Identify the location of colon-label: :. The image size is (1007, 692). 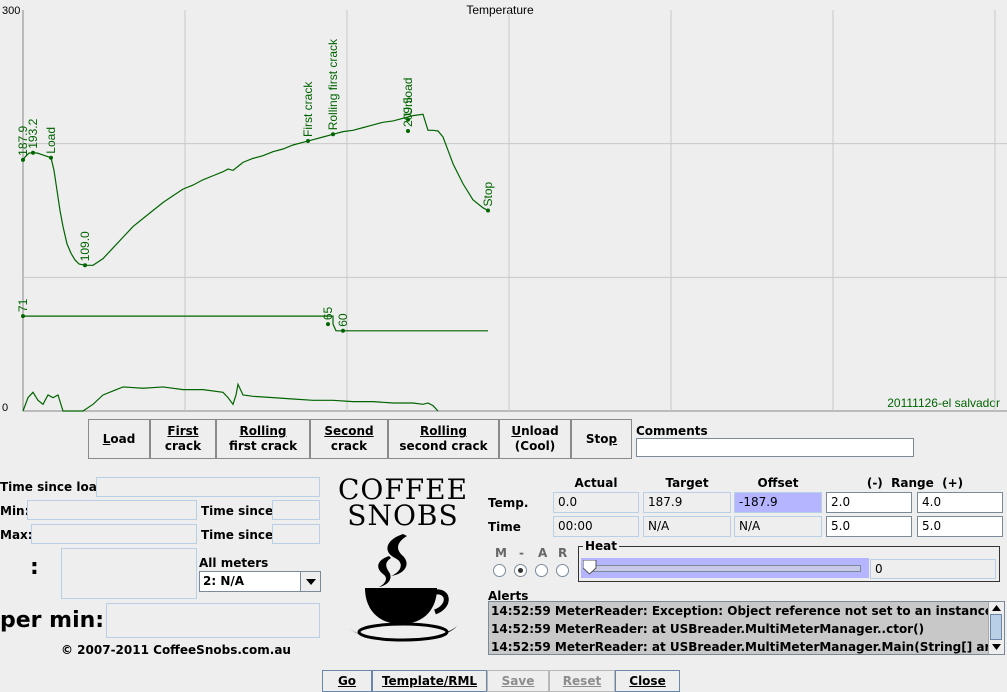
(34, 567).